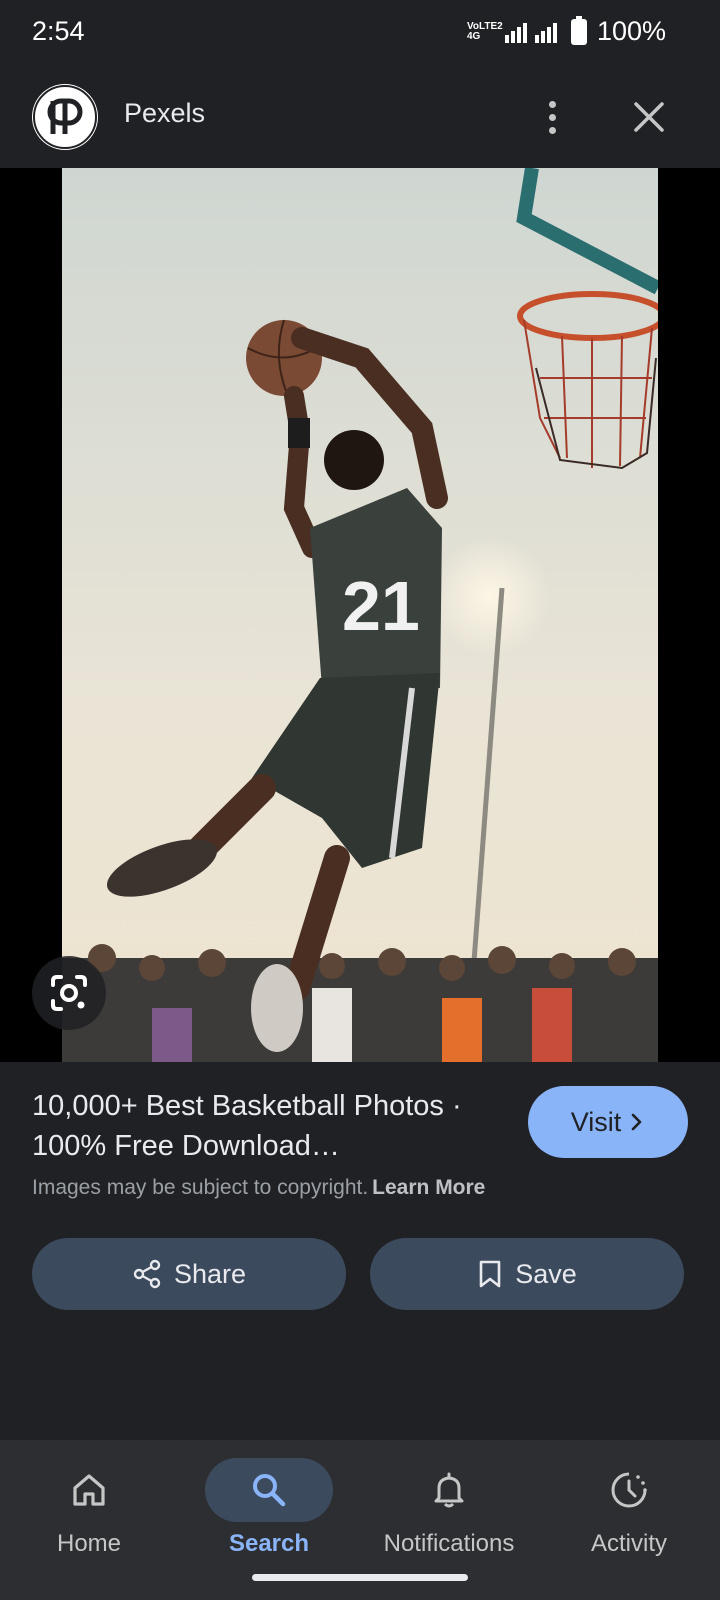  Describe the element at coordinates (566, 31) in the screenshot. I see `status-icons: VoLTE2 4G 100%` at that location.